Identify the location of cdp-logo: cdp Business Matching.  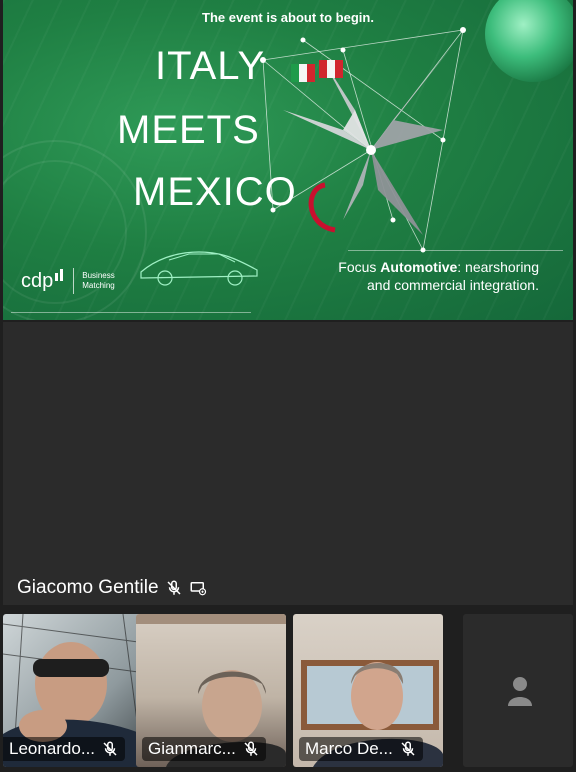
(68, 281).